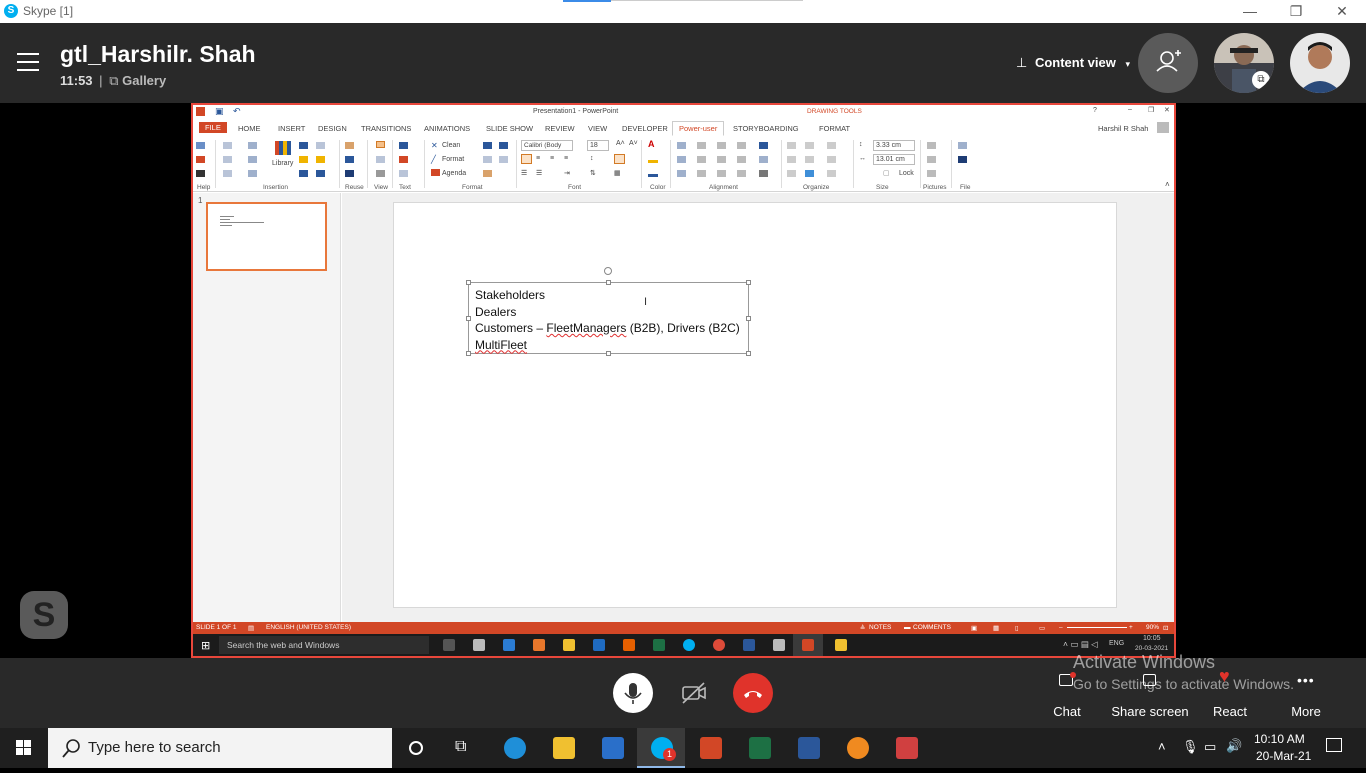 The height and width of the screenshot is (773, 1366). I want to click on taskbar-excel, so click(759, 748).